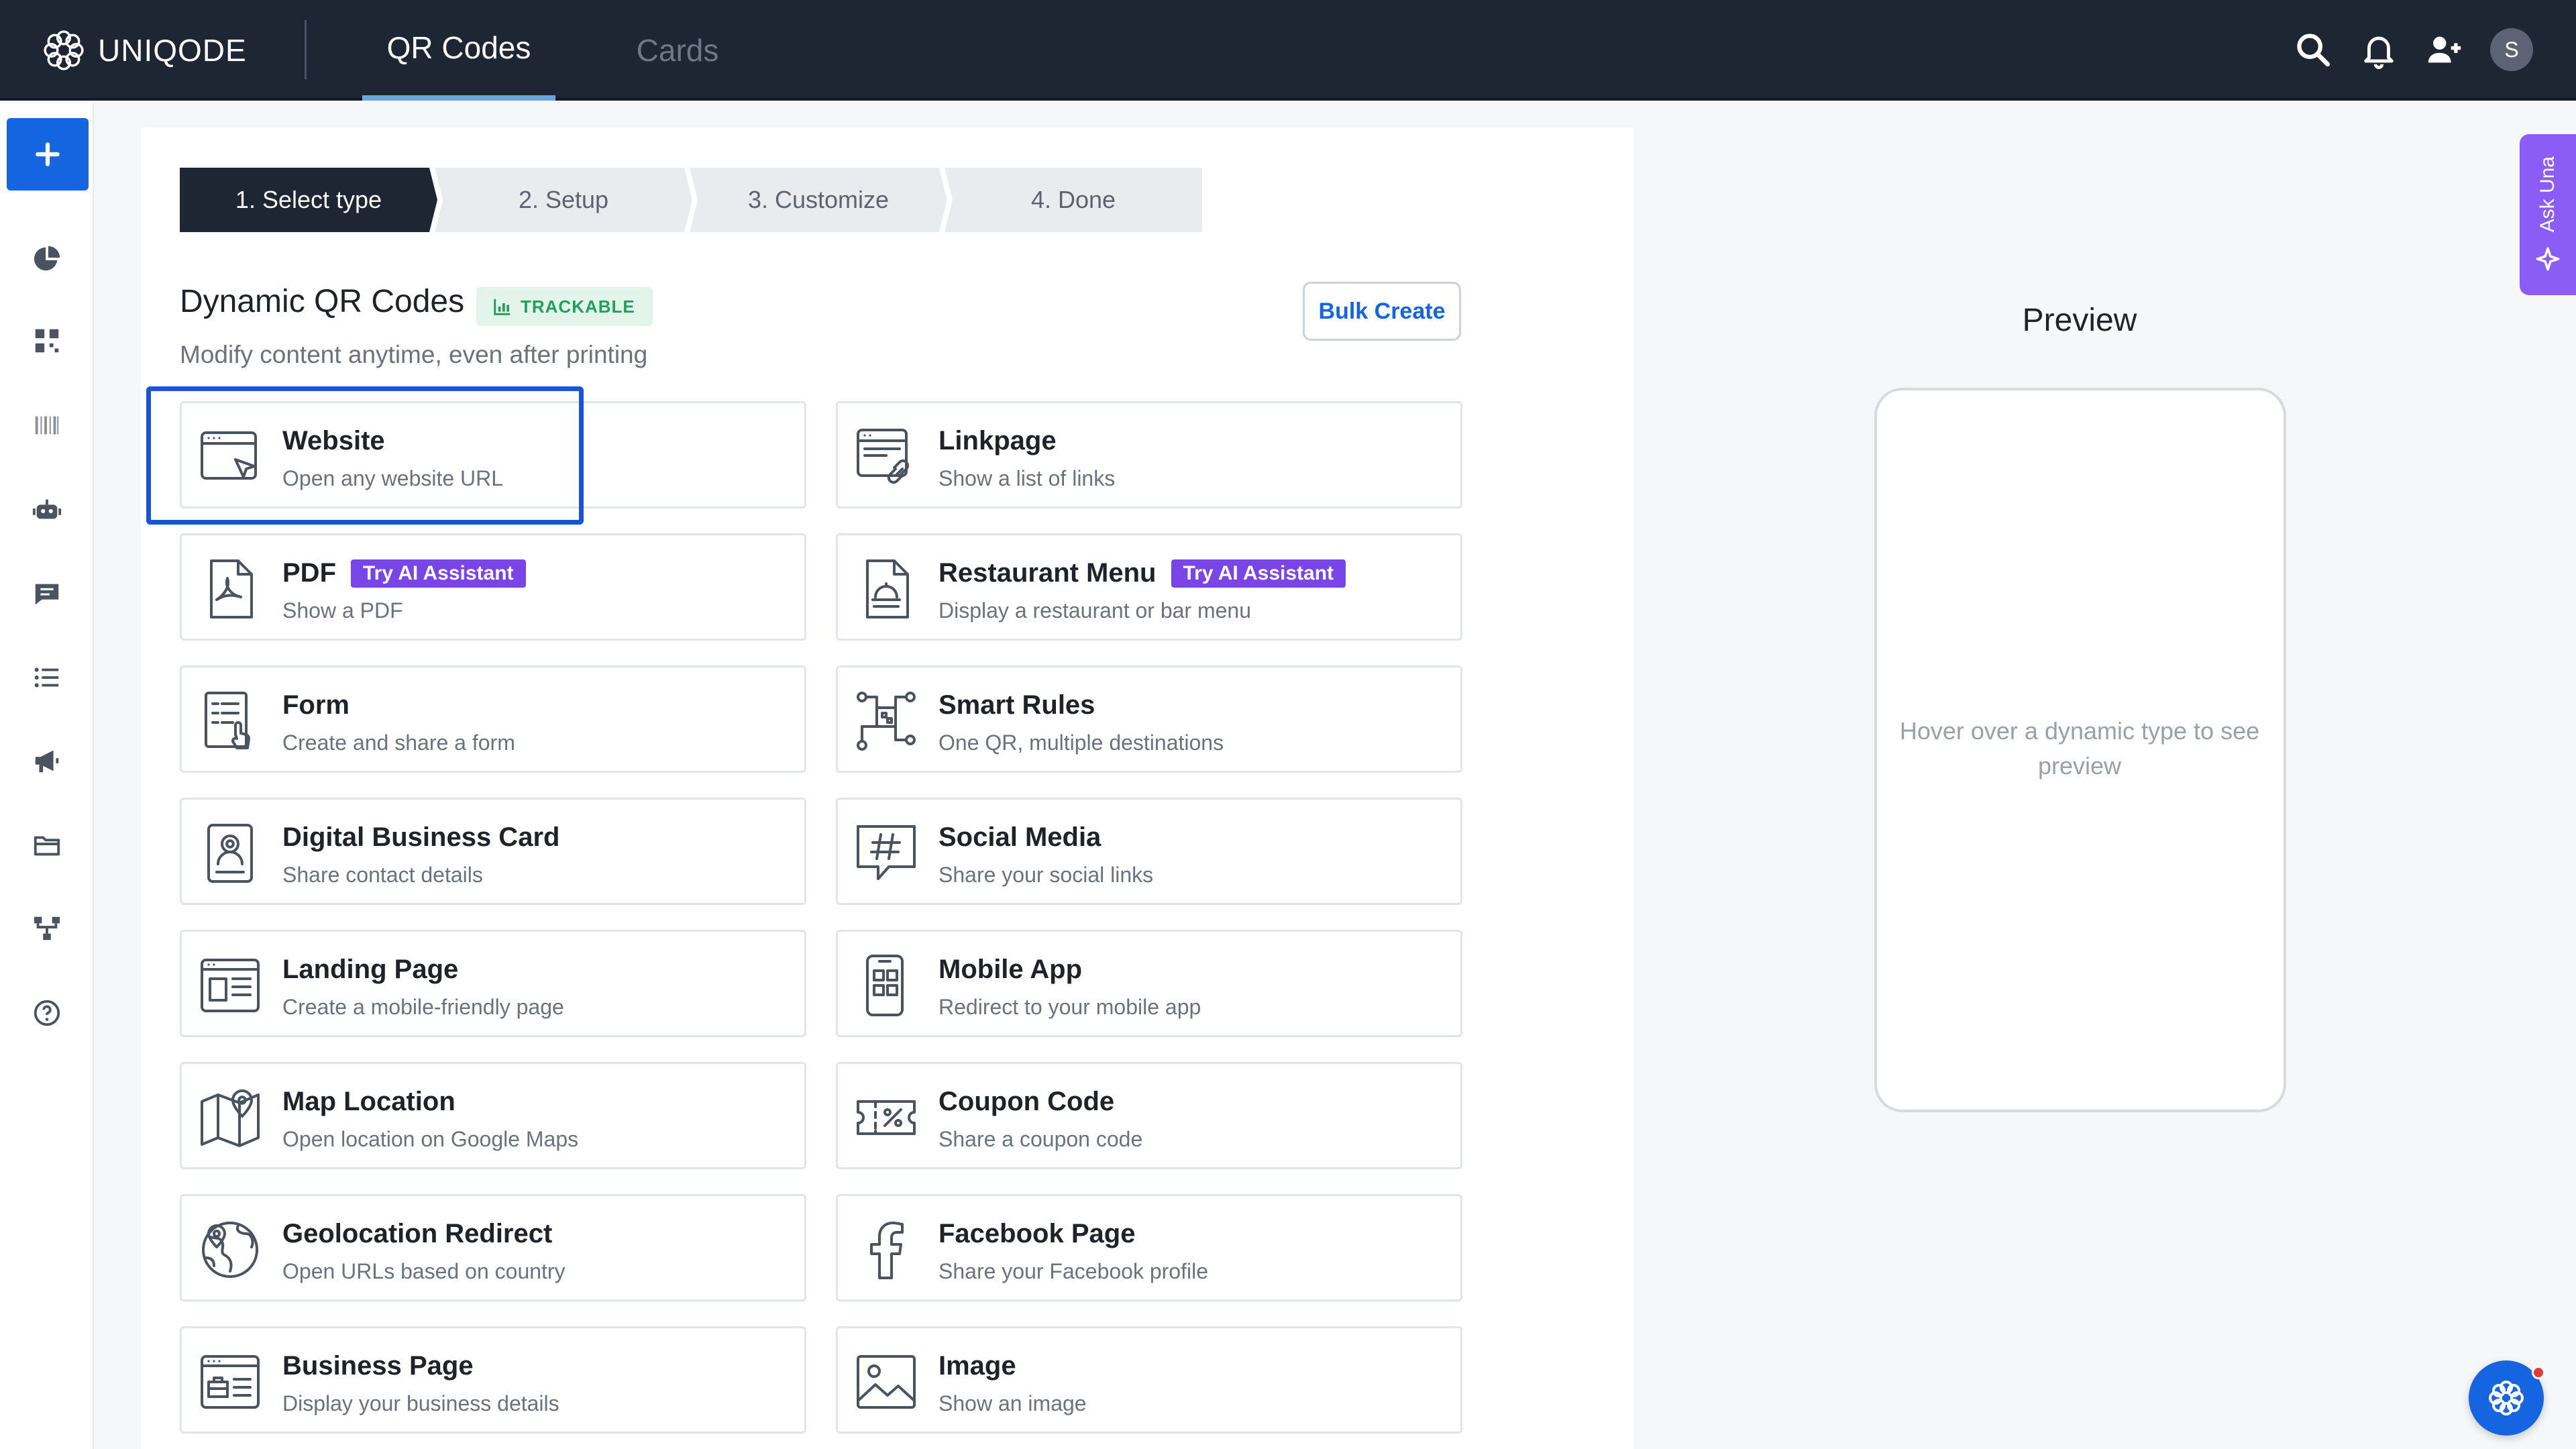 The width and height of the screenshot is (2576, 1449). I want to click on facebook-icon, so click(886, 1249).